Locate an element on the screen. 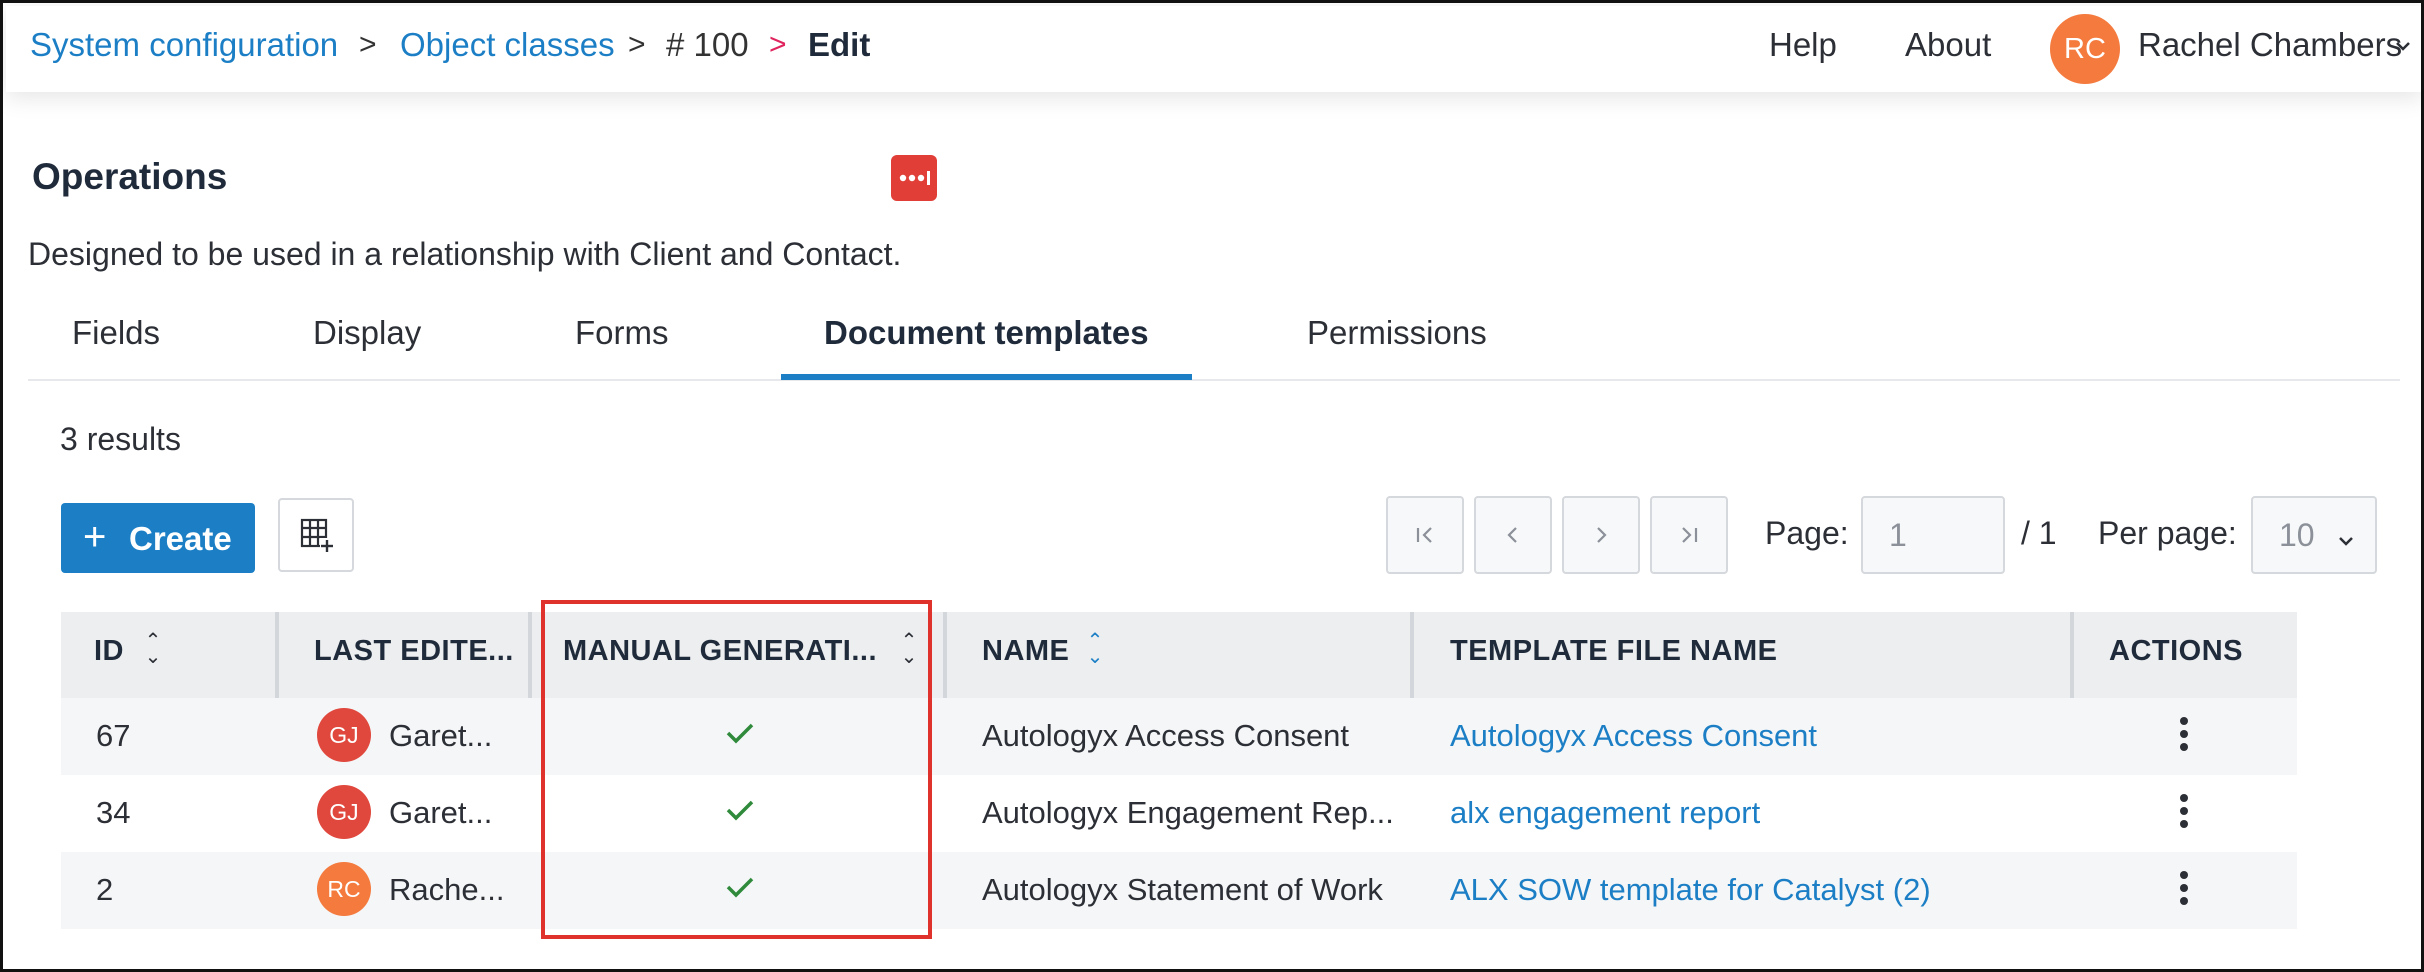 The width and height of the screenshot is (2424, 972). cell-name: Autologyx Statement of Work is located at coordinates (1182, 889).